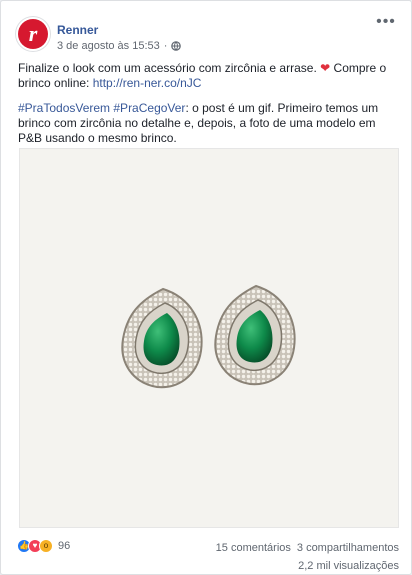  Describe the element at coordinates (108, 46) in the screenshot. I see `post-timestamp: 3 de agosto às 15:53` at that location.